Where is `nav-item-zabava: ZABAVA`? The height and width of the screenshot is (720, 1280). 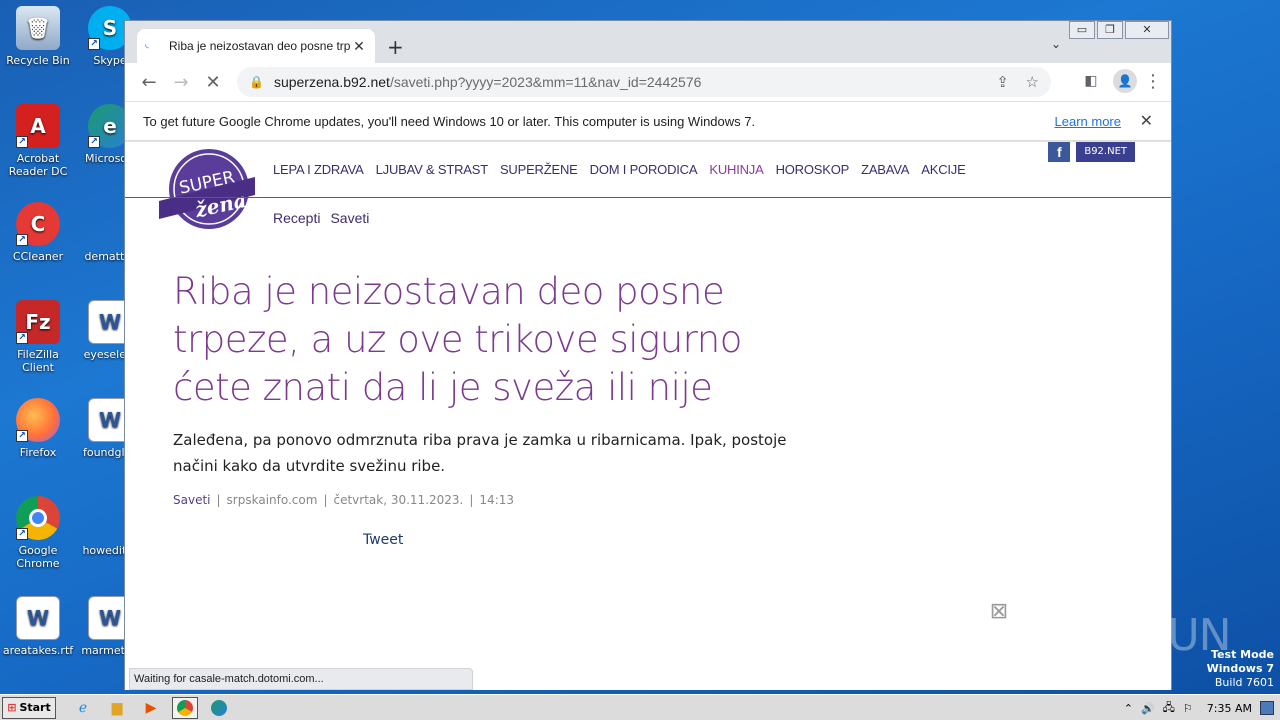
nav-item-zabava: ZABAVA is located at coordinates (885, 169).